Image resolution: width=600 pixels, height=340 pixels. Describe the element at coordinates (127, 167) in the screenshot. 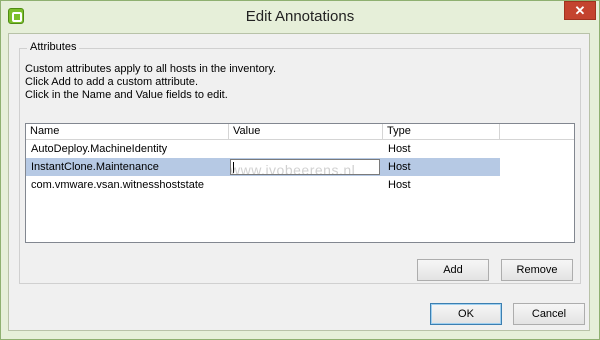

I see `row-name-cell: InstantClone.Maintenance` at that location.